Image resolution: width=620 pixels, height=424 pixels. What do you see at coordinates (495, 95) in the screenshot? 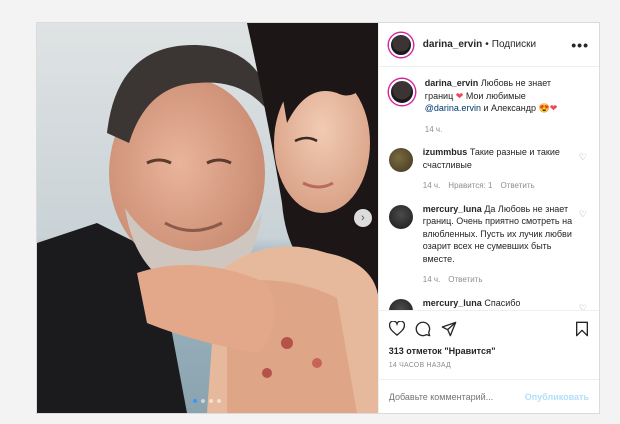
I see `caption-text: Мои любимые` at bounding box center [495, 95].